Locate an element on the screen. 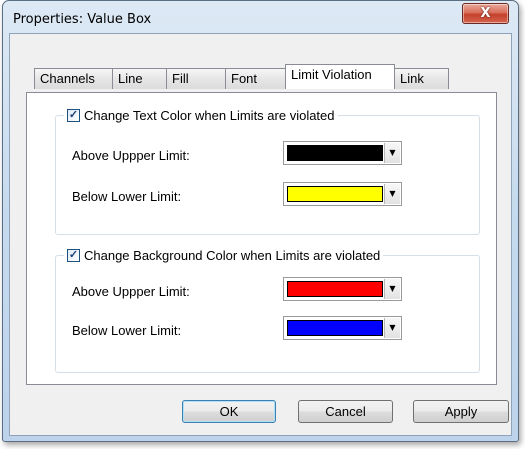  text-below-color-swatch is located at coordinates (335, 194).